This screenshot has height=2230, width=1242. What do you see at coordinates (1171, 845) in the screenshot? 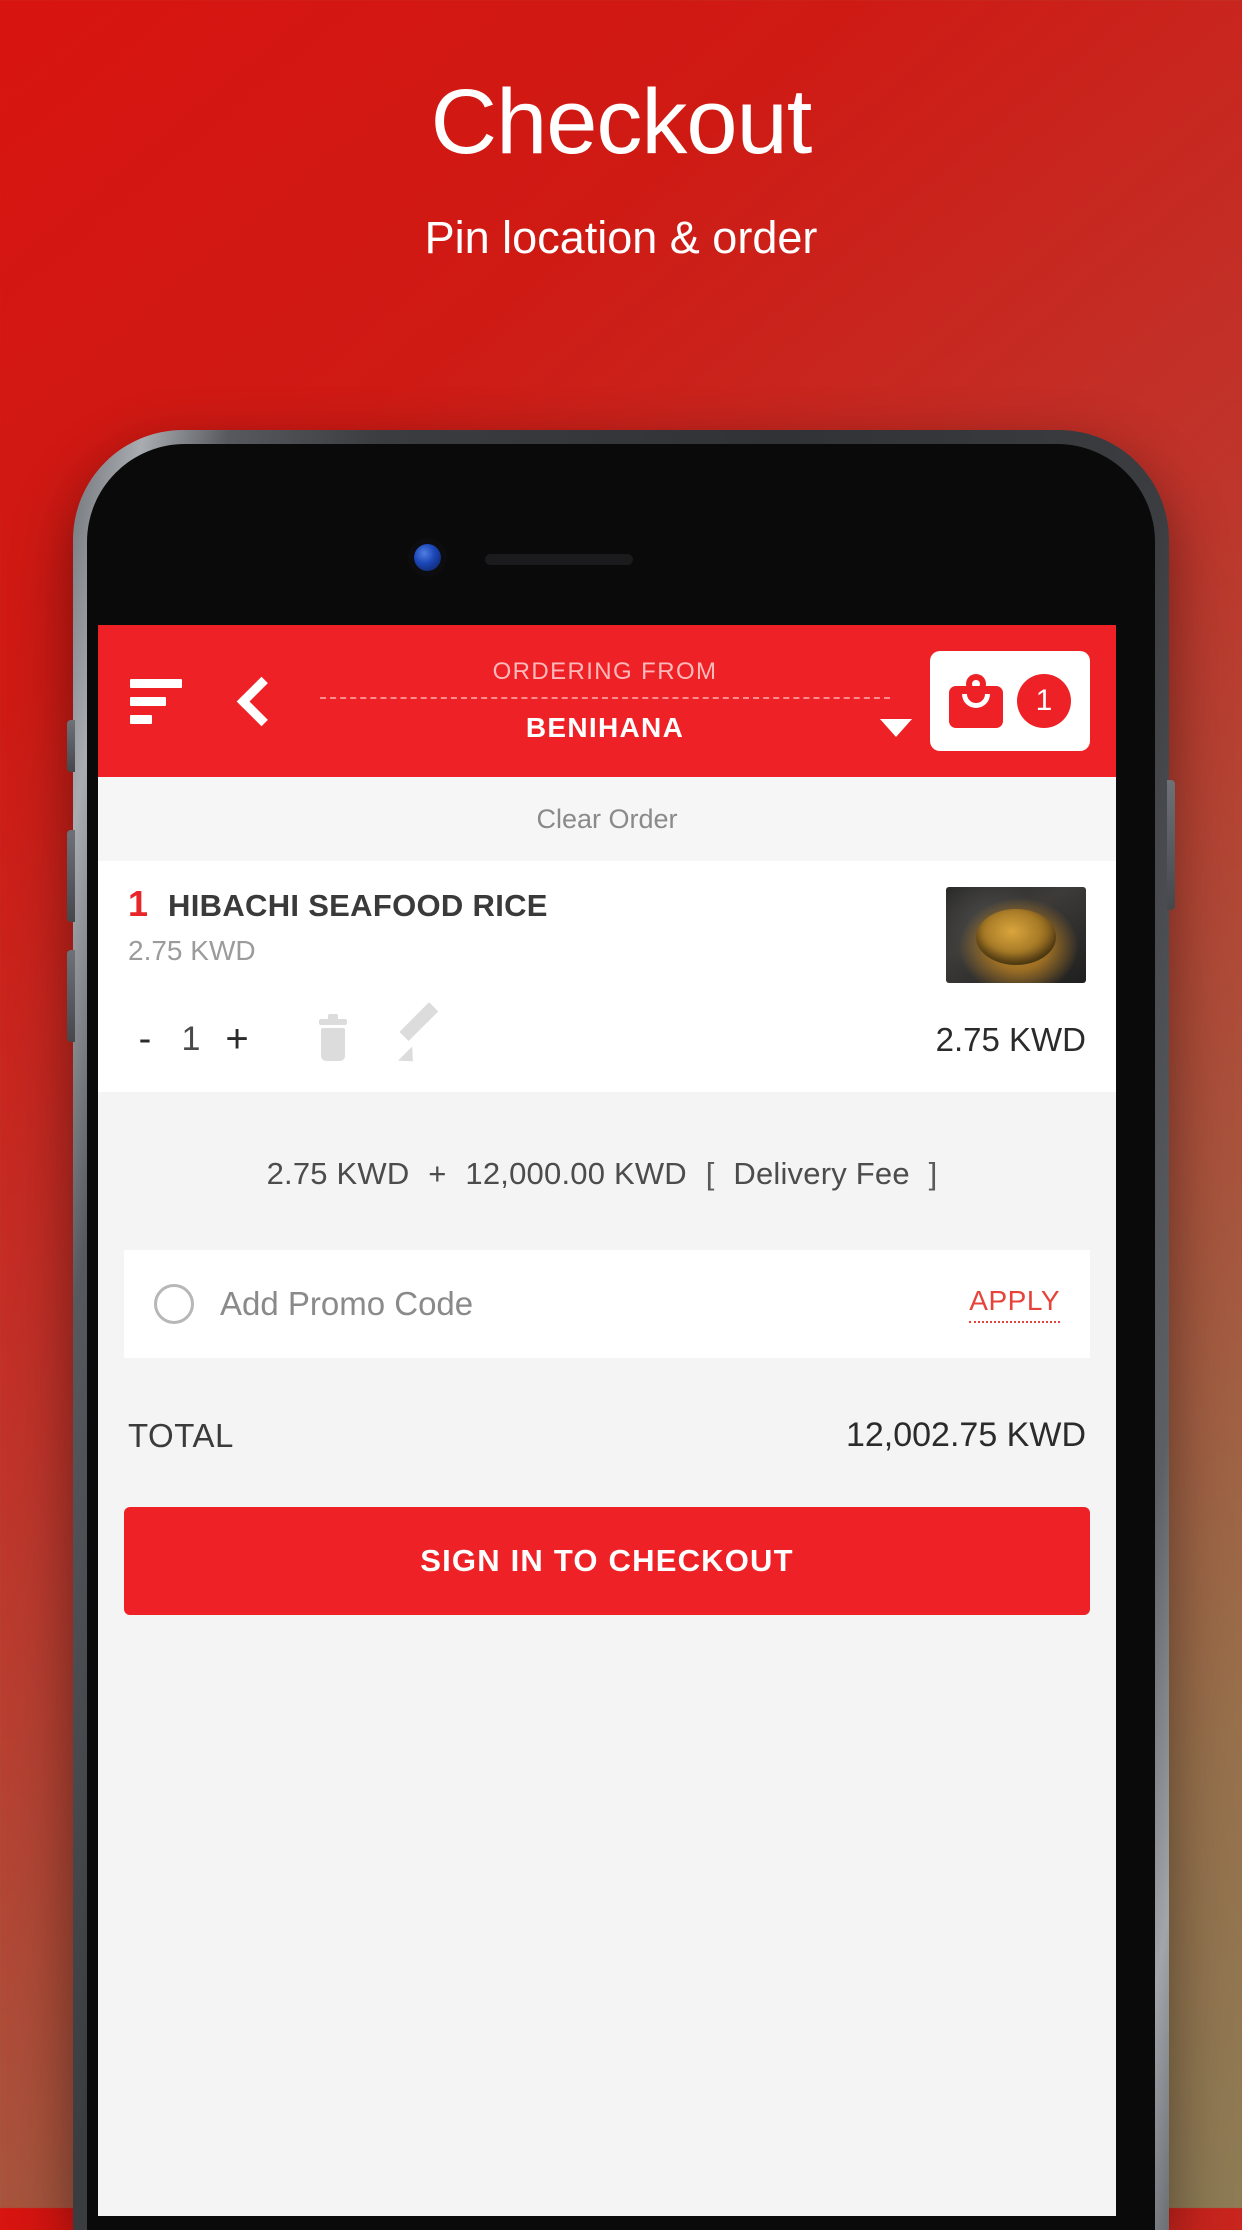
I see `power-button` at bounding box center [1171, 845].